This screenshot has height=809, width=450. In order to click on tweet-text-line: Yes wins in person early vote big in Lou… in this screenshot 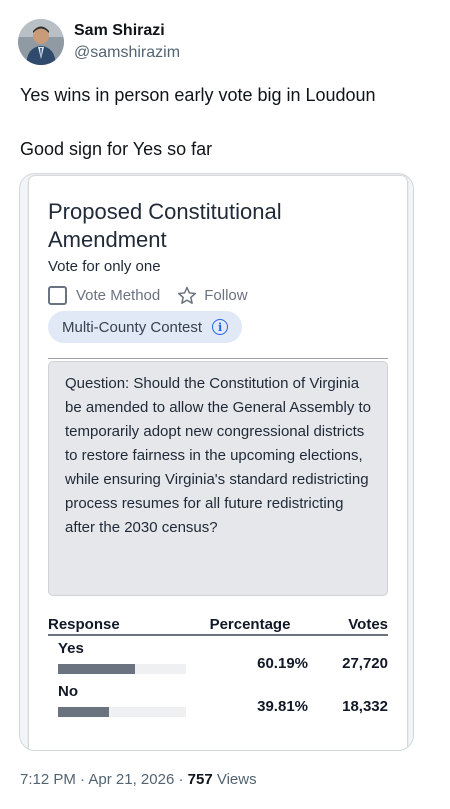, I will do `click(198, 95)`.